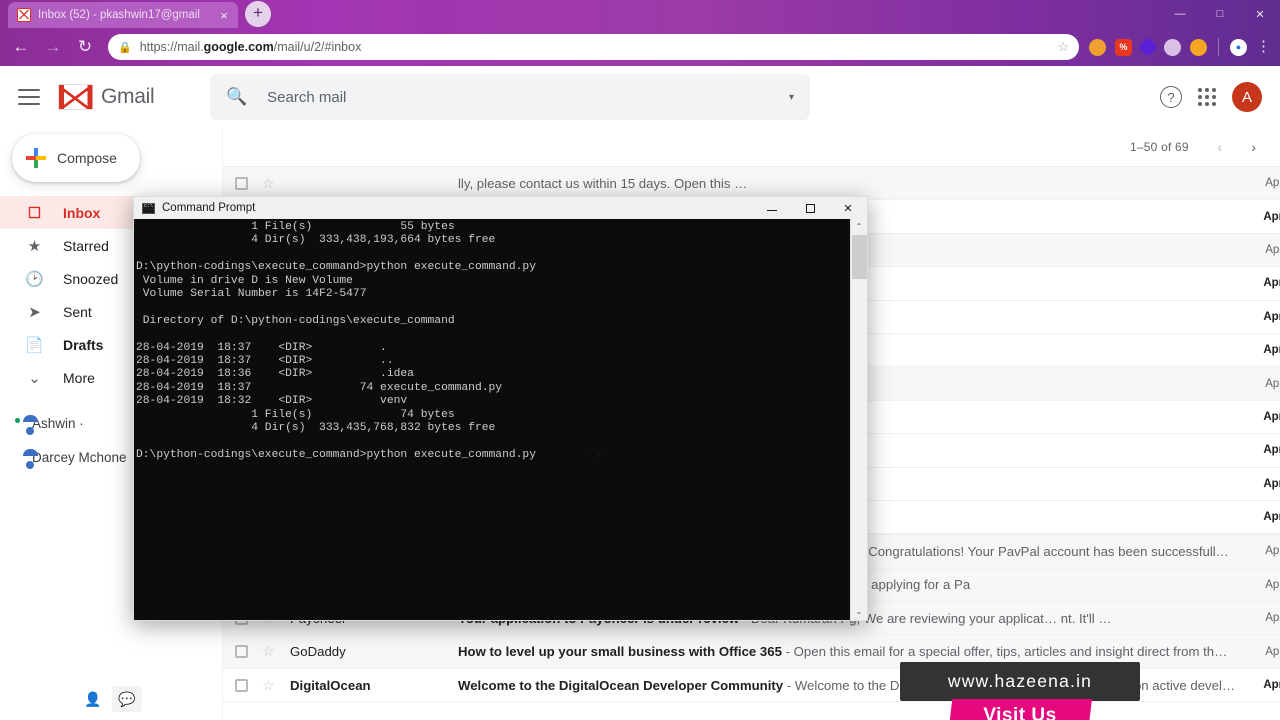 Image resolution: width=1280 pixels, height=720 pixels. Describe the element at coordinates (1218, 47) in the screenshot. I see `toolbar-divider` at that location.